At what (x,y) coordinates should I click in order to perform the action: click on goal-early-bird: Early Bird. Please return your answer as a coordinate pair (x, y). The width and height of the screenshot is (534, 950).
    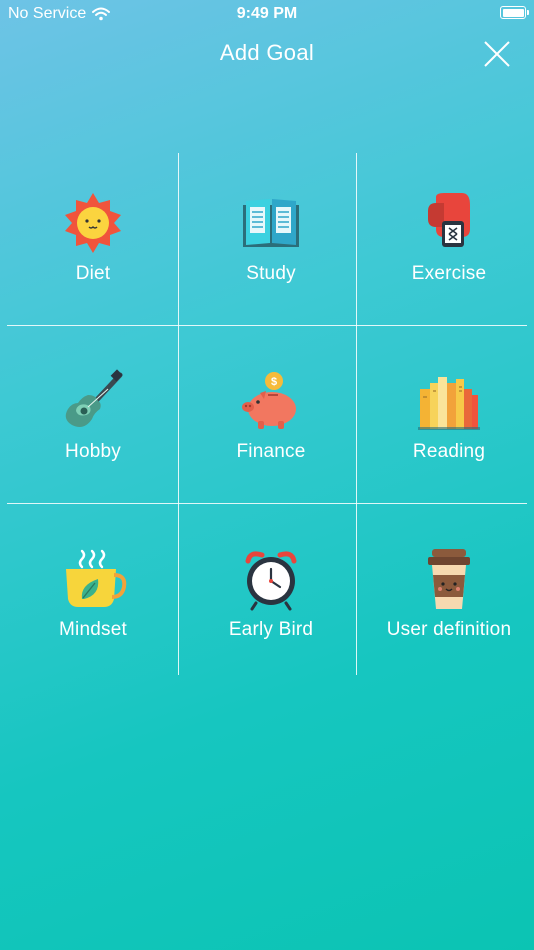
    Looking at the image, I should click on (271, 595).